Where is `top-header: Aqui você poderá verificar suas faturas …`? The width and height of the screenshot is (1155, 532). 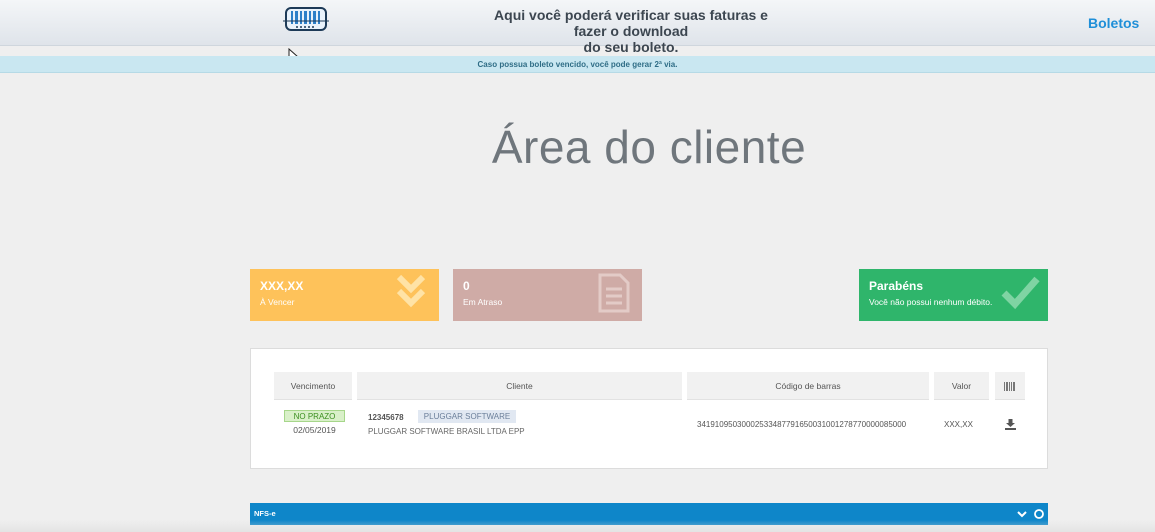 top-header: Aqui você poderá verificar suas faturas … is located at coordinates (577, 27).